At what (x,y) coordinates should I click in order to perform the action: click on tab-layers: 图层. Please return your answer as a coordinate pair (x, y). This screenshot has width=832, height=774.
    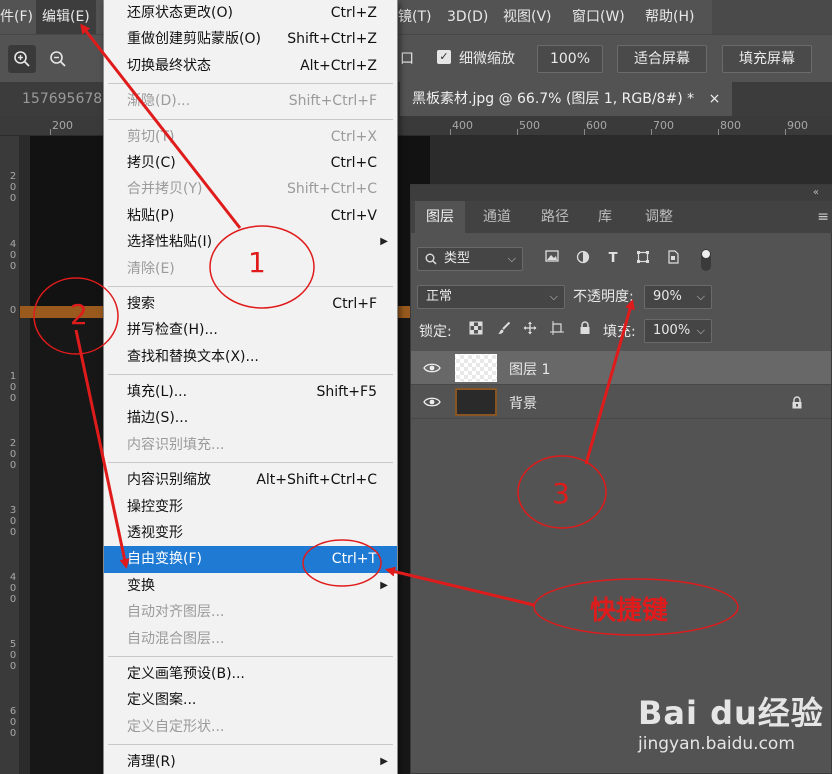
    Looking at the image, I should click on (440, 217).